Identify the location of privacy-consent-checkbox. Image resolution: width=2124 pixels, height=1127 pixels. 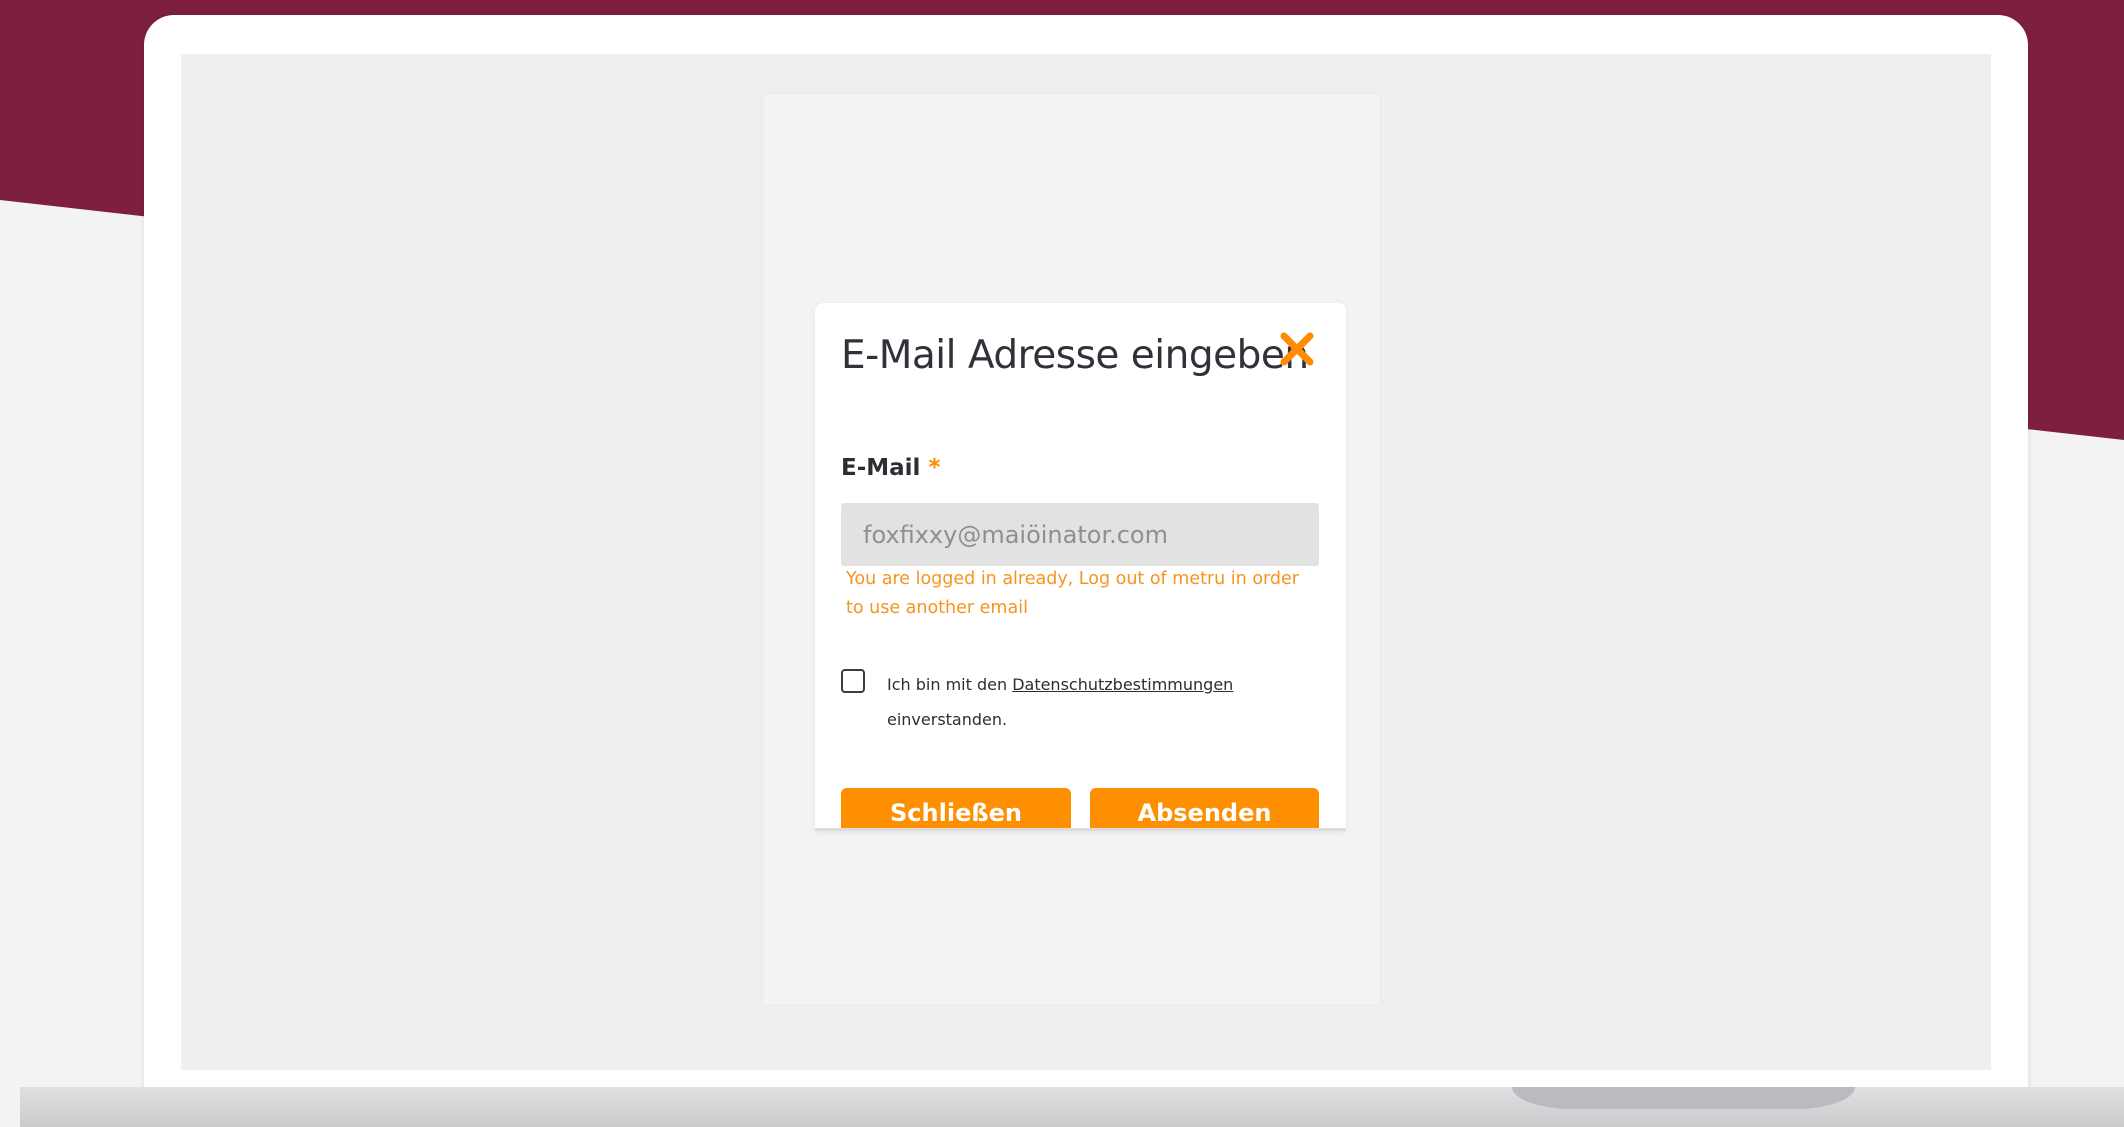
(853, 681).